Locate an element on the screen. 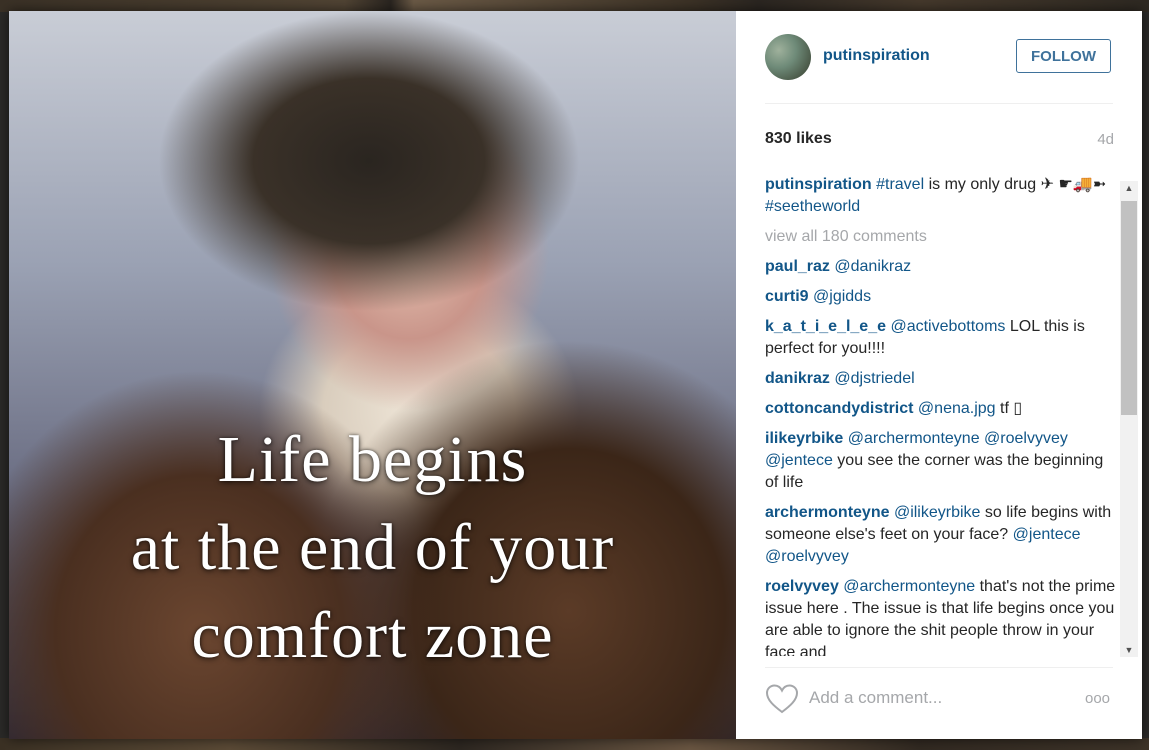 The width and height of the screenshot is (1149, 750). post-header: putinspiration FOLLOW is located at coordinates (939, 57).